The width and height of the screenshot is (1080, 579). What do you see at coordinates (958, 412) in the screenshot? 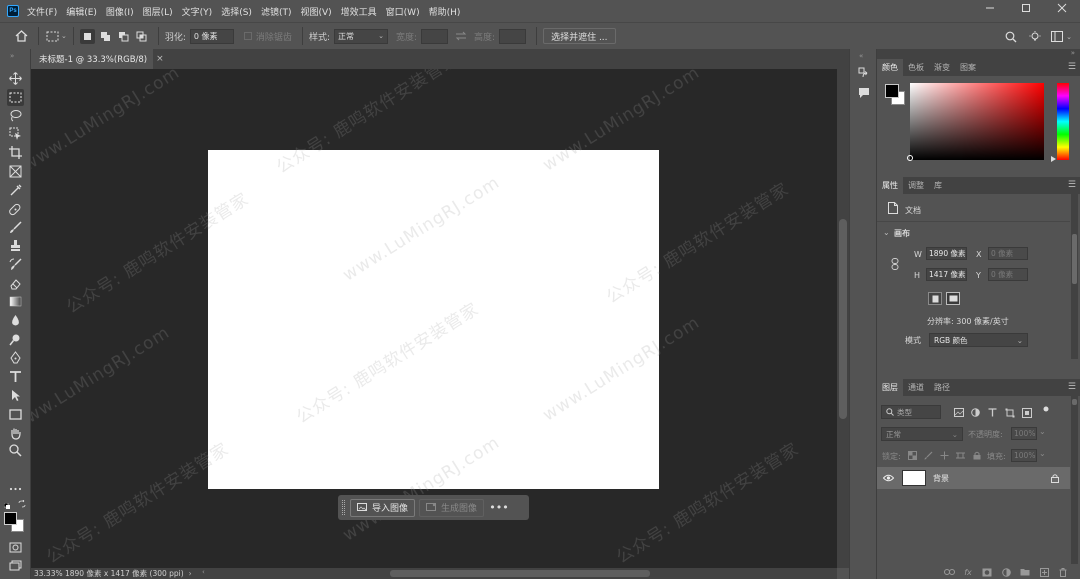
I see `filter-pixel-layers-button` at bounding box center [958, 412].